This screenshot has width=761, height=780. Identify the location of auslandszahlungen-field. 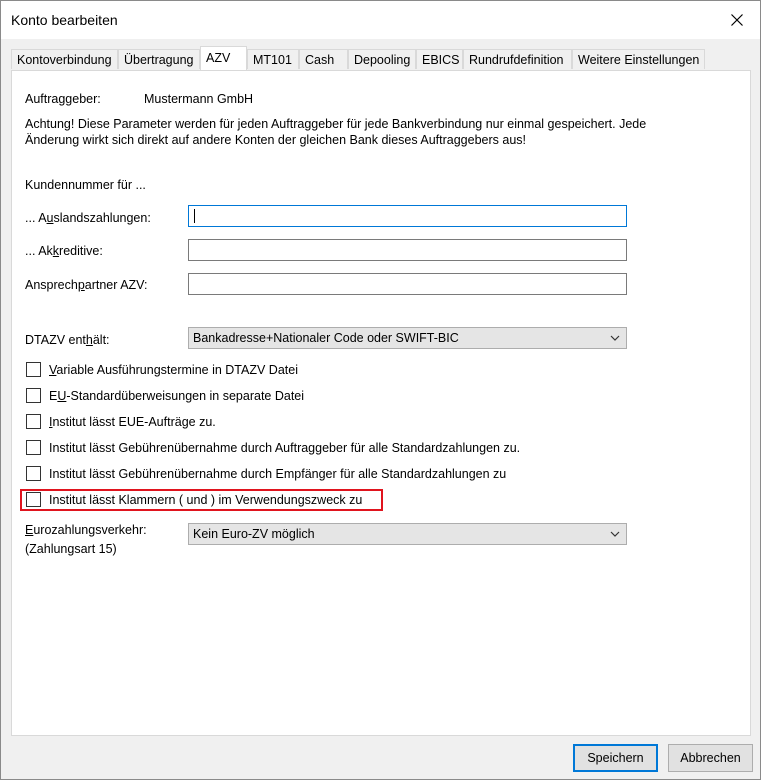
(407, 216).